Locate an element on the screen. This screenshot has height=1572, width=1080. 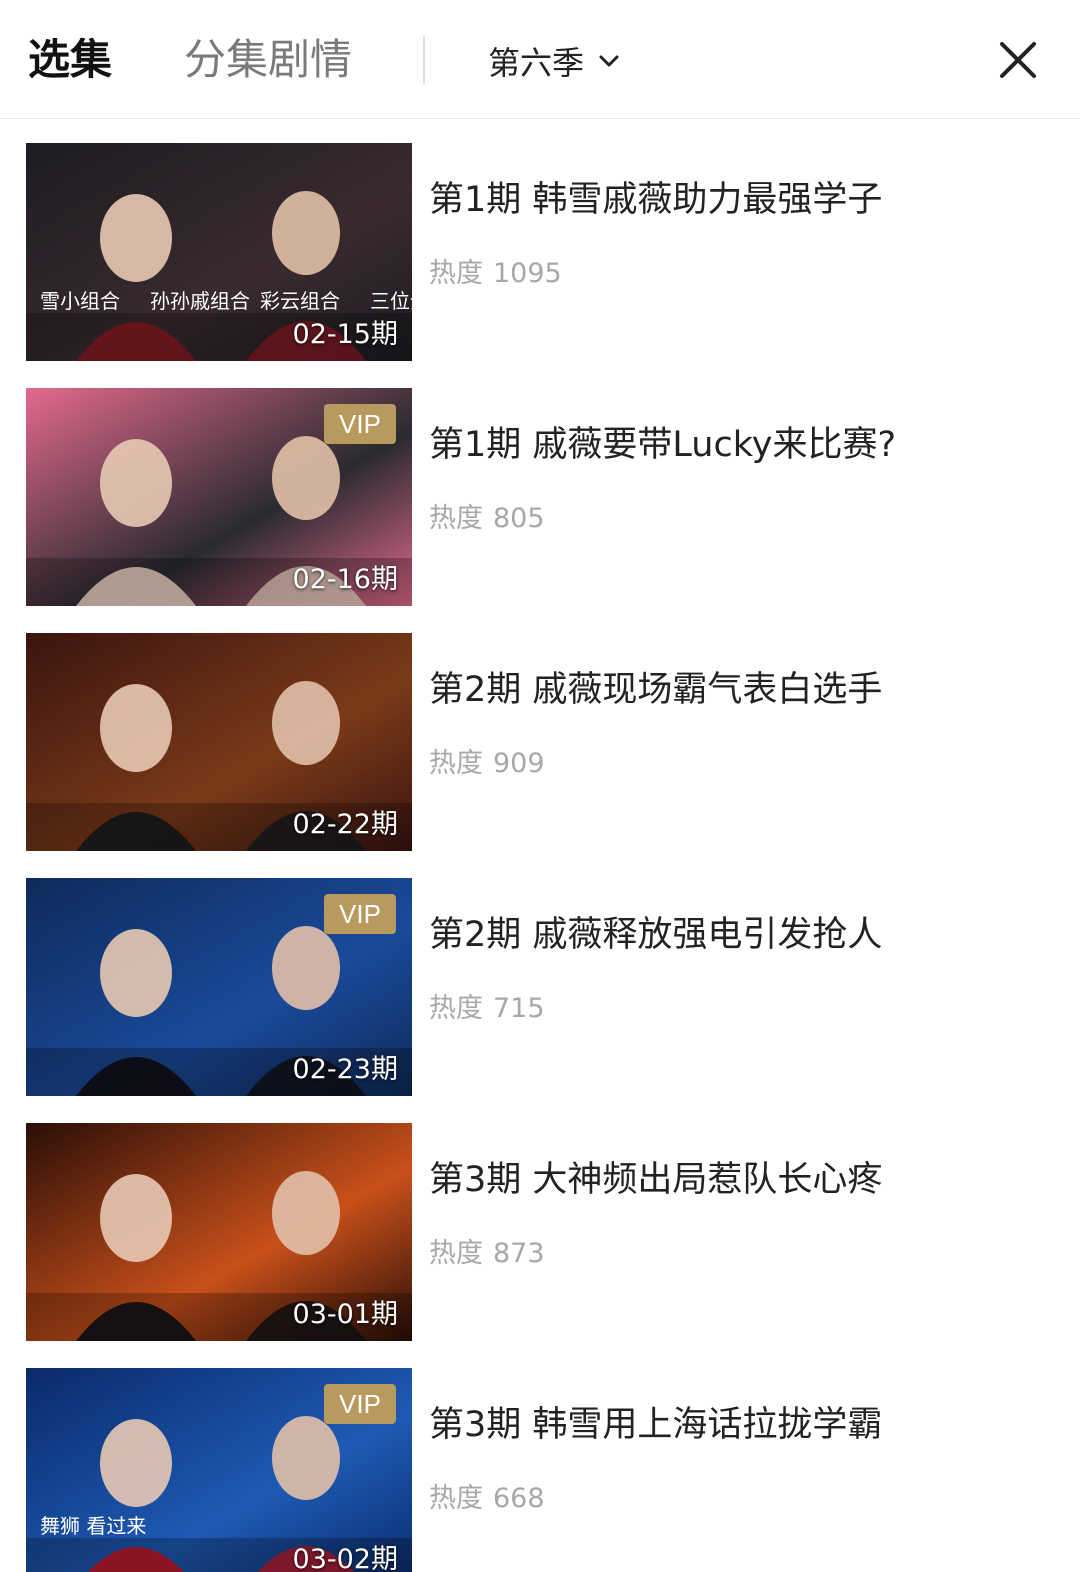
episode-panel-header: 选集 分集剧情 第六季 is located at coordinates (540, 59).